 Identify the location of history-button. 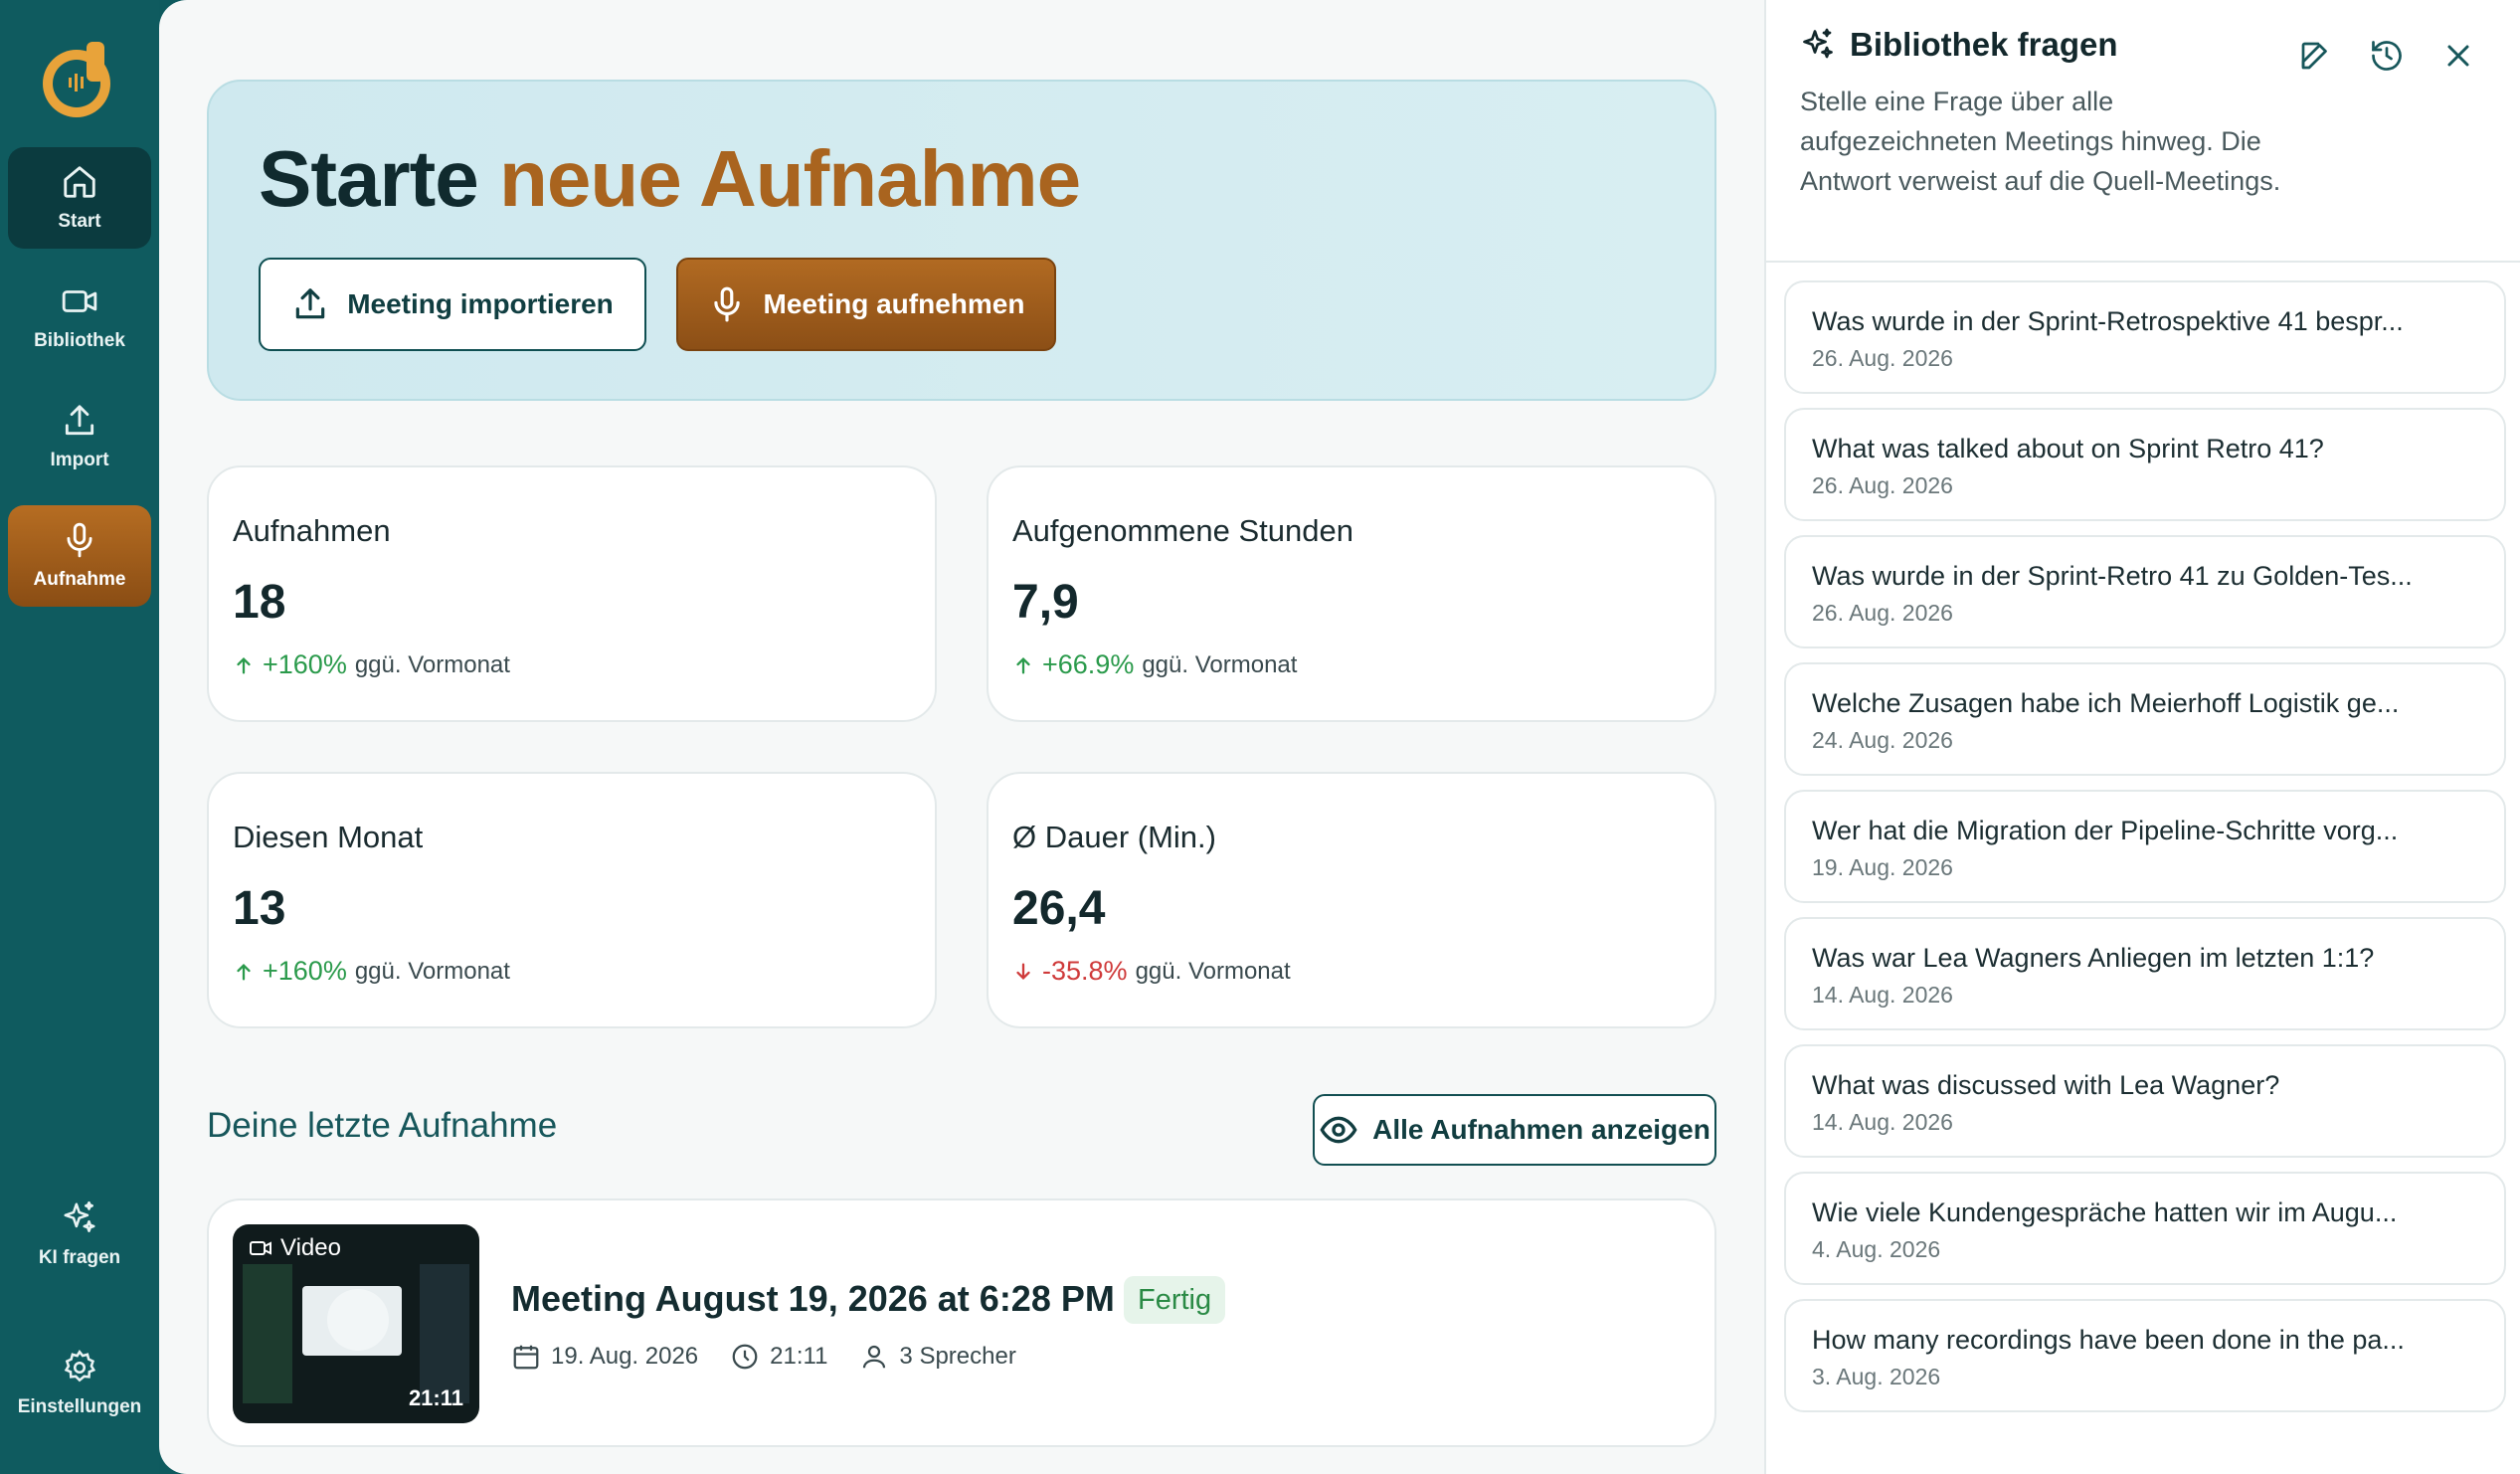
(2387, 56).